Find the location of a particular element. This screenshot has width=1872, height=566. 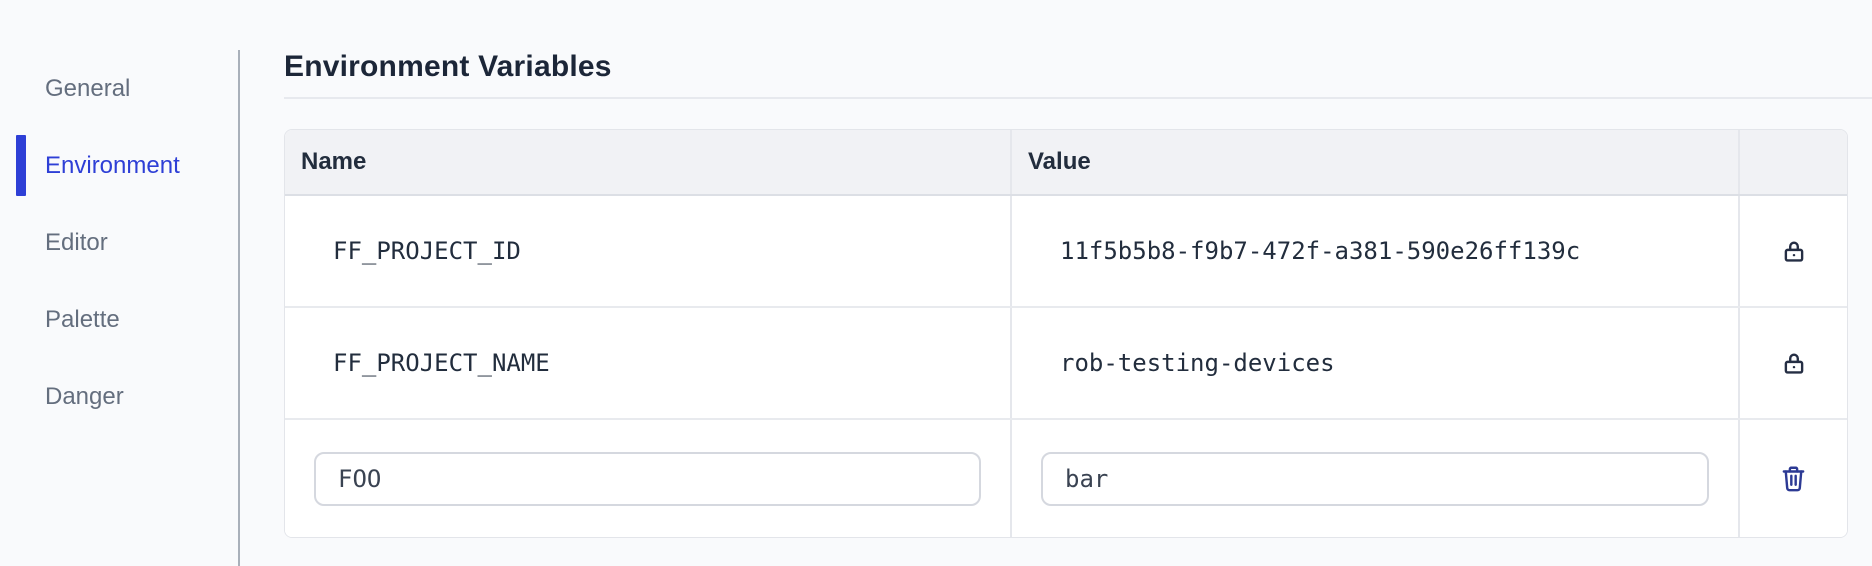

sidebar-item-danger: Danger is located at coordinates (119, 396).